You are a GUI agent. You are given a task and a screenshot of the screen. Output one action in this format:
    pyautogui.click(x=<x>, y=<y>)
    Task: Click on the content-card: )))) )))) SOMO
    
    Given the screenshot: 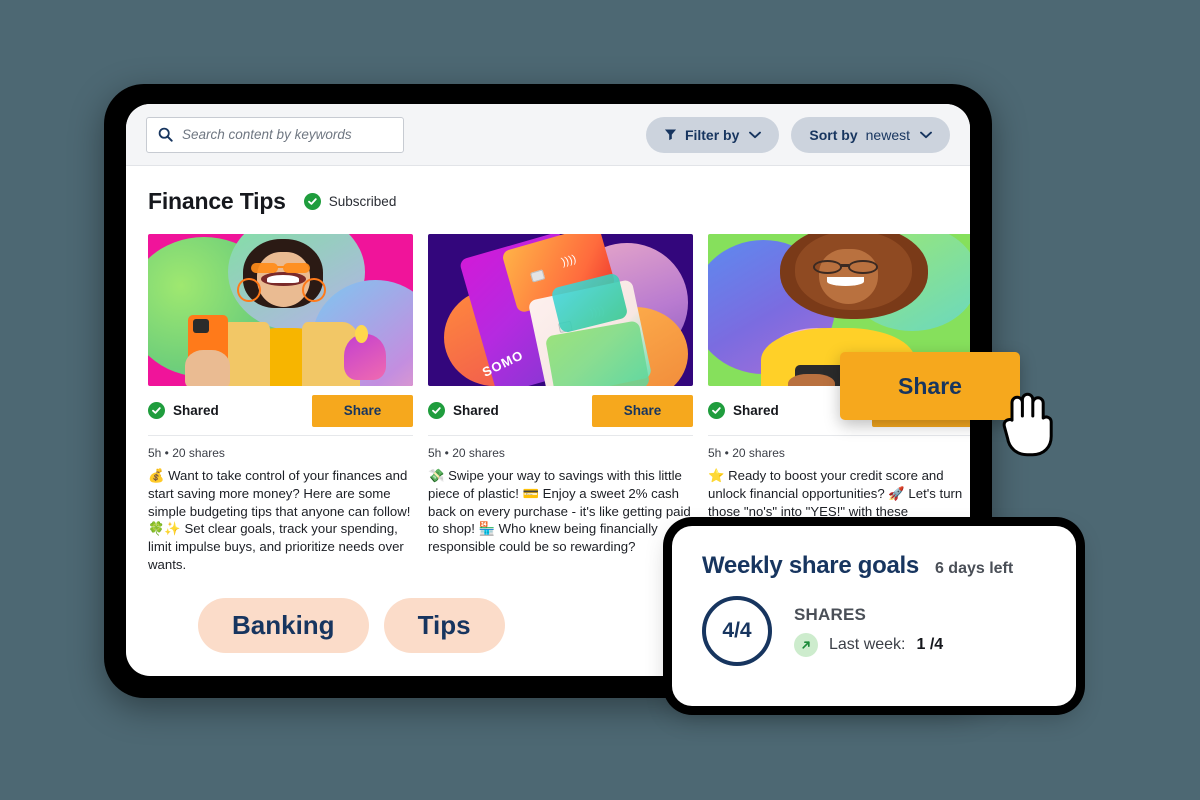 What is the action you would take?
    pyautogui.click(x=560, y=404)
    